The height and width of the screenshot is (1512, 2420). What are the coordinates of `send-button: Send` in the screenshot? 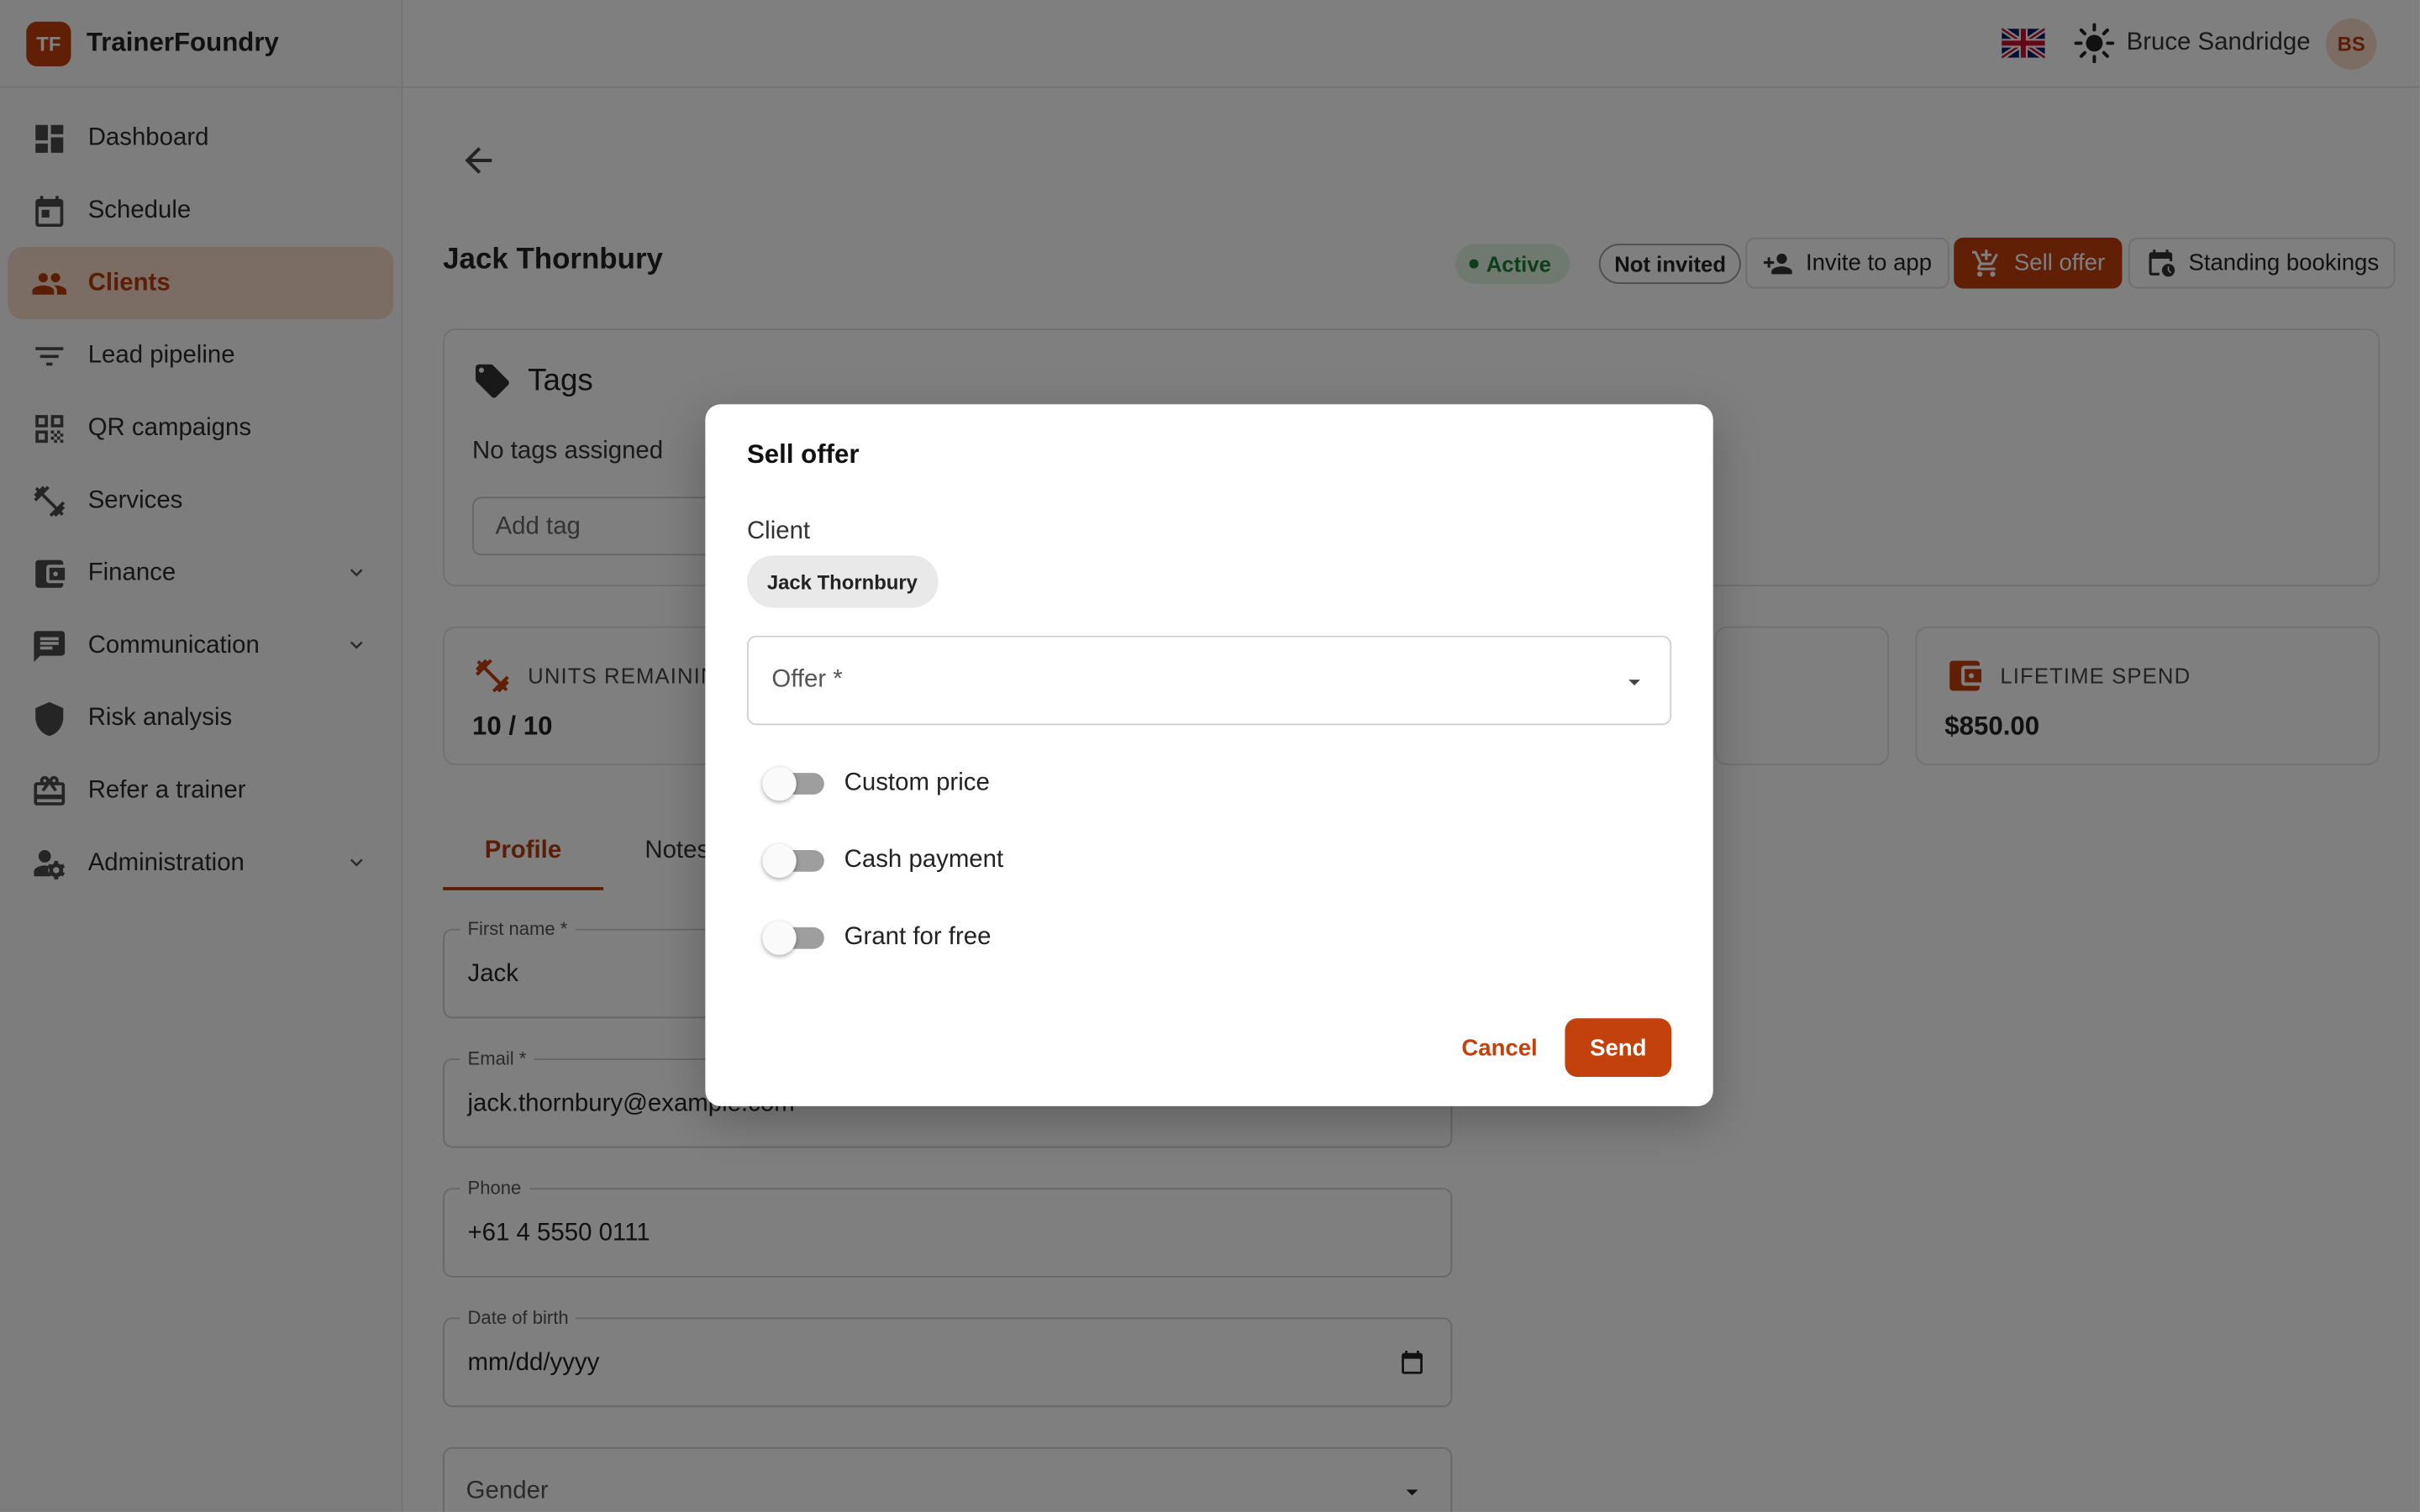 It's located at (1619, 1048).